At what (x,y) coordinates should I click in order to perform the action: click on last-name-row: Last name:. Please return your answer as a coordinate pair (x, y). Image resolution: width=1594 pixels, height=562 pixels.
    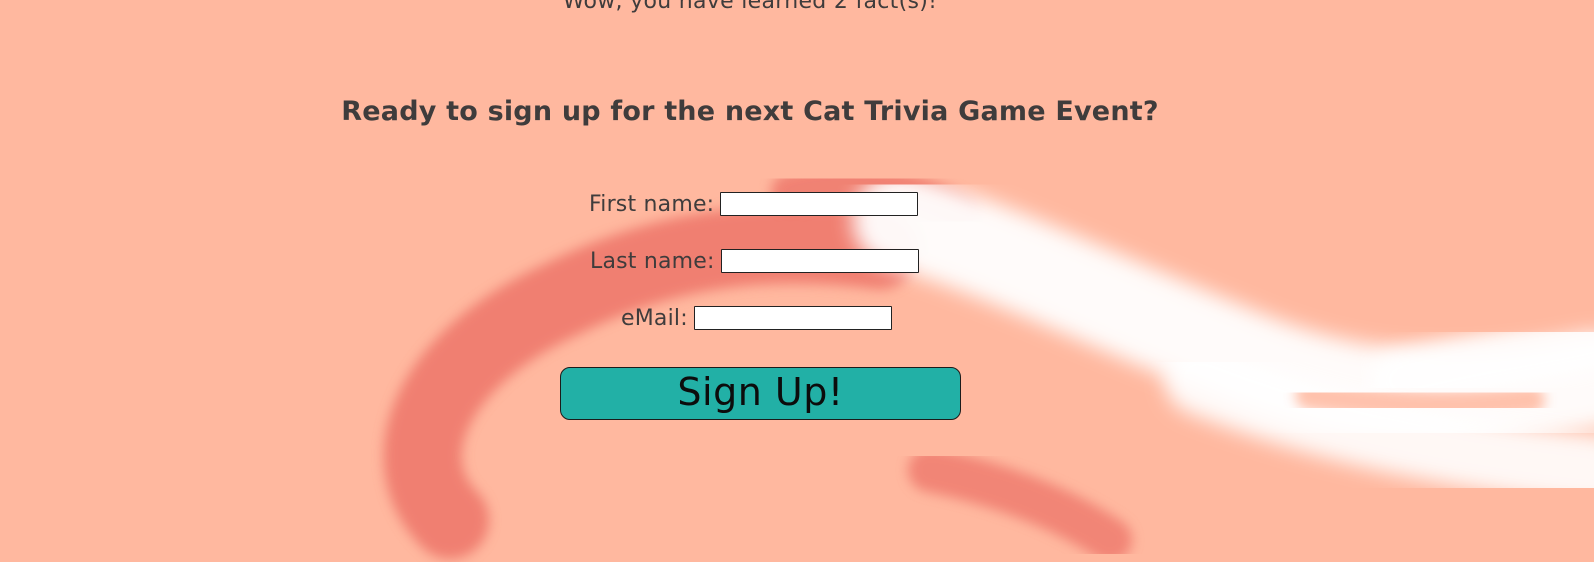
    Looking at the image, I should click on (754, 261).